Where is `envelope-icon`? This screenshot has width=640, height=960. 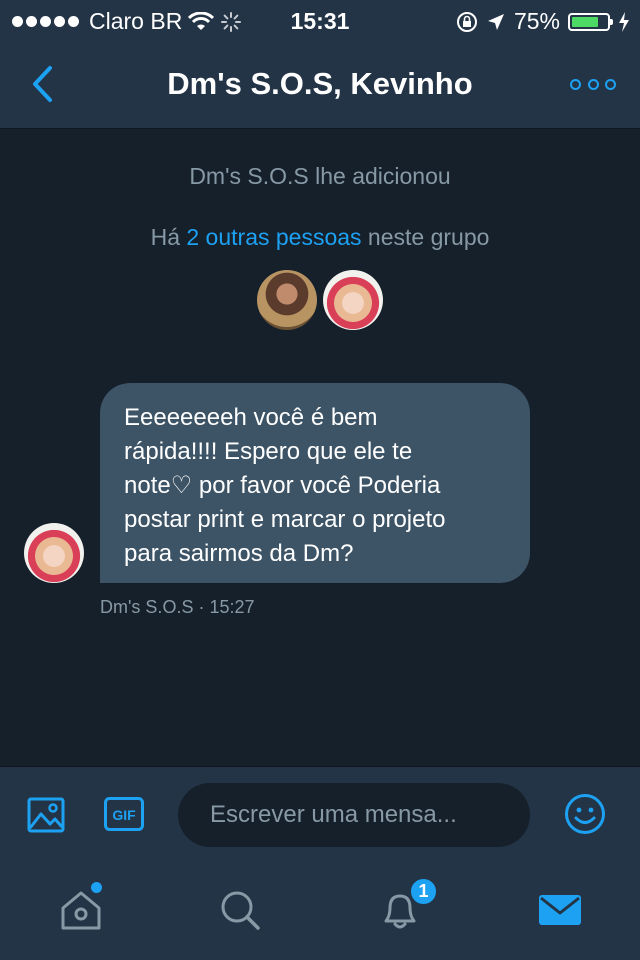 envelope-icon is located at coordinates (560, 910).